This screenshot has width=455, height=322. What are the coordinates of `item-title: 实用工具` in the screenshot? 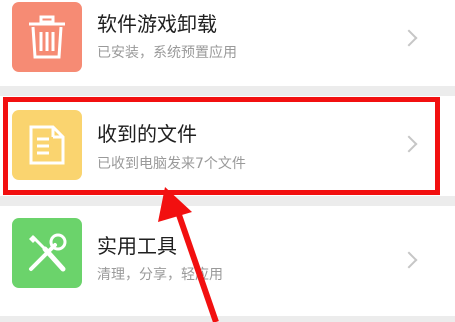 It's located at (137, 246).